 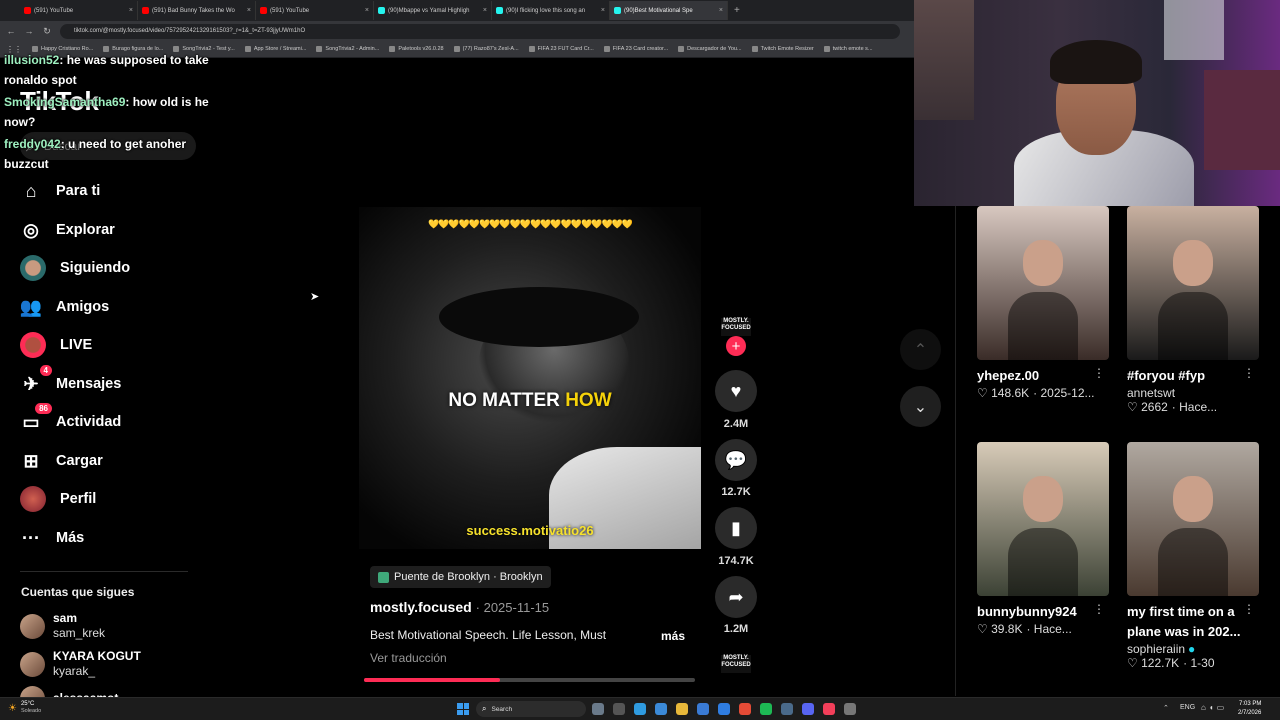 What do you see at coordinates (920, 406) in the screenshot?
I see `next-video-button: ⌄` at bounding box center [920, 406].